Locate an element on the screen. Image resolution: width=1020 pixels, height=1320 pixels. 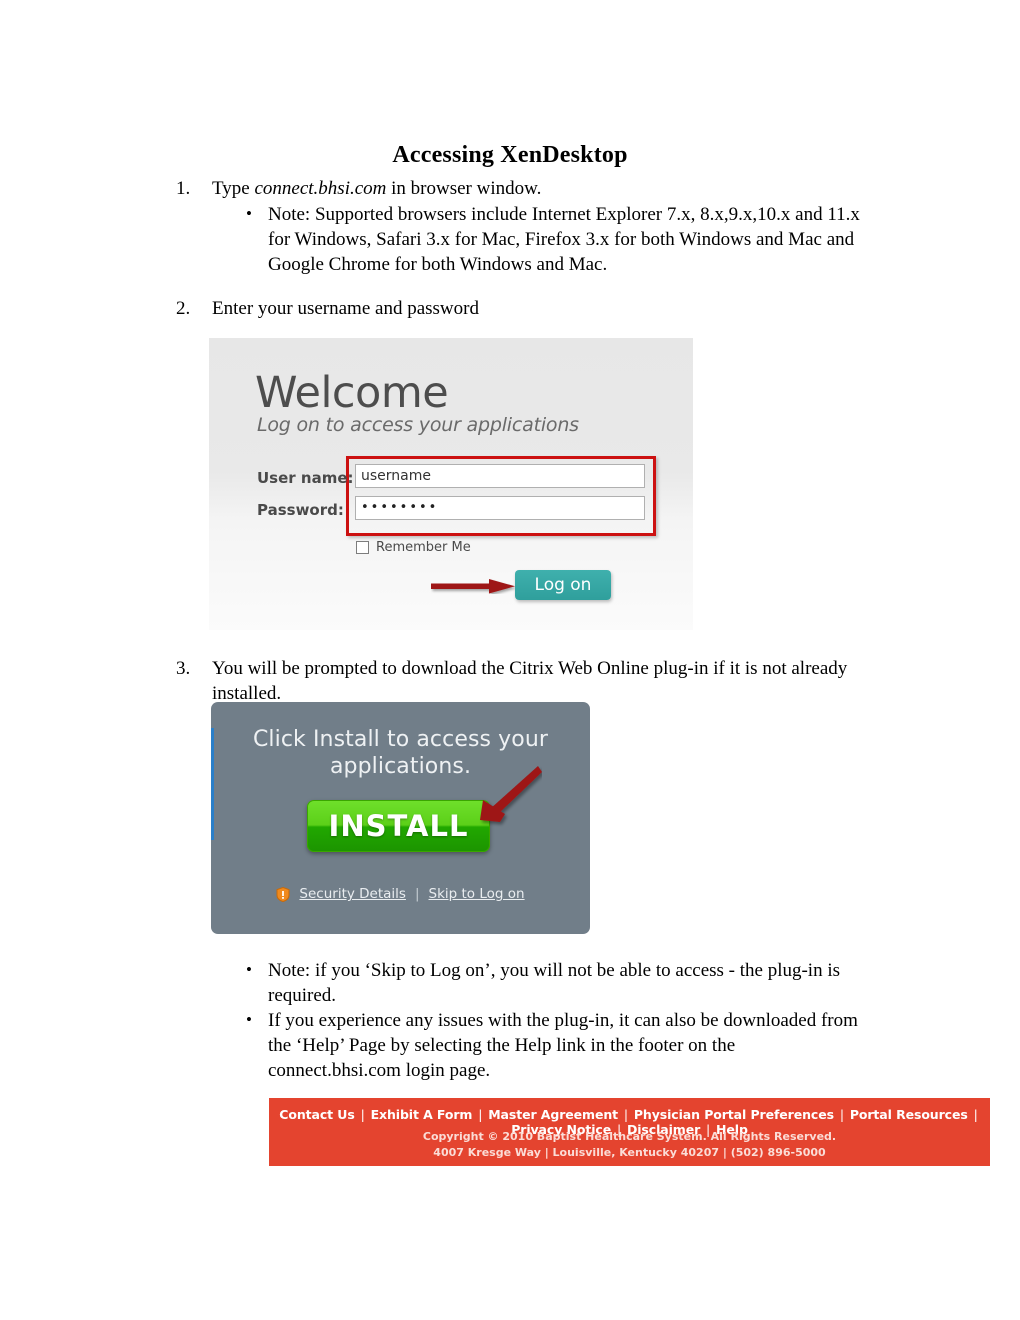
red-arrow-to-logon-icon is located at coordinates (473, 586).